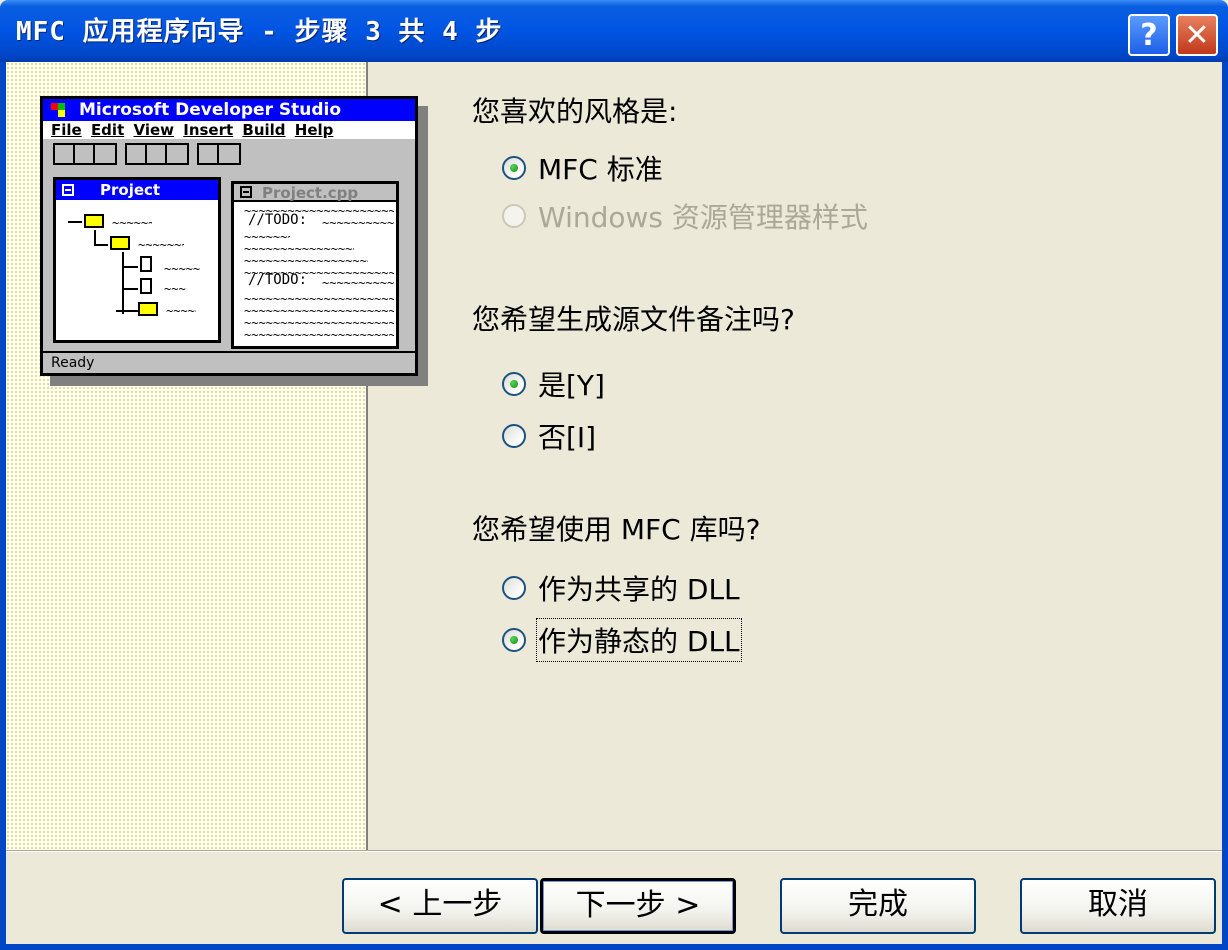 Image resolution: width=1228 pixels, height=950 pixels. What do you see at coordinates (278, 280) in the screenshot?
I see `illustration-todo-2: //TODO:` at bounding box center [278, 280].